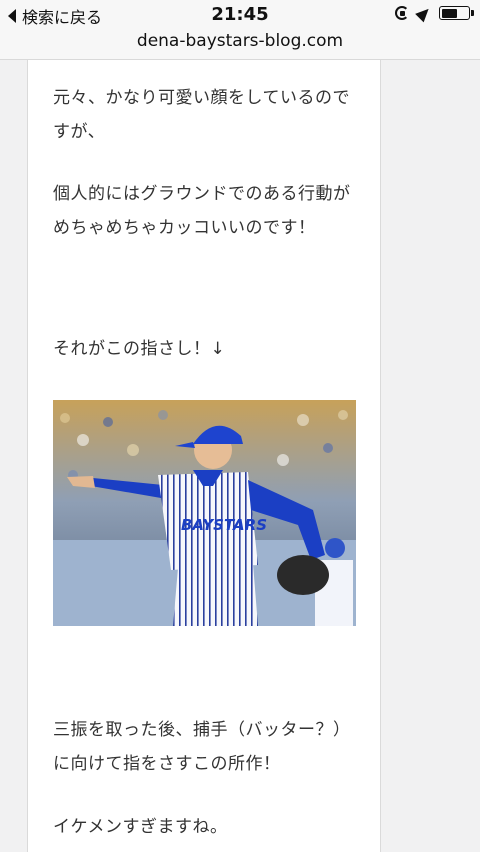 The height and width of the screenshot is (852, 480). What do you see at coordinates (224, 525) in the screenshot?
I see `svg-text: BAYSTARS` at bounding box center [224, 525].